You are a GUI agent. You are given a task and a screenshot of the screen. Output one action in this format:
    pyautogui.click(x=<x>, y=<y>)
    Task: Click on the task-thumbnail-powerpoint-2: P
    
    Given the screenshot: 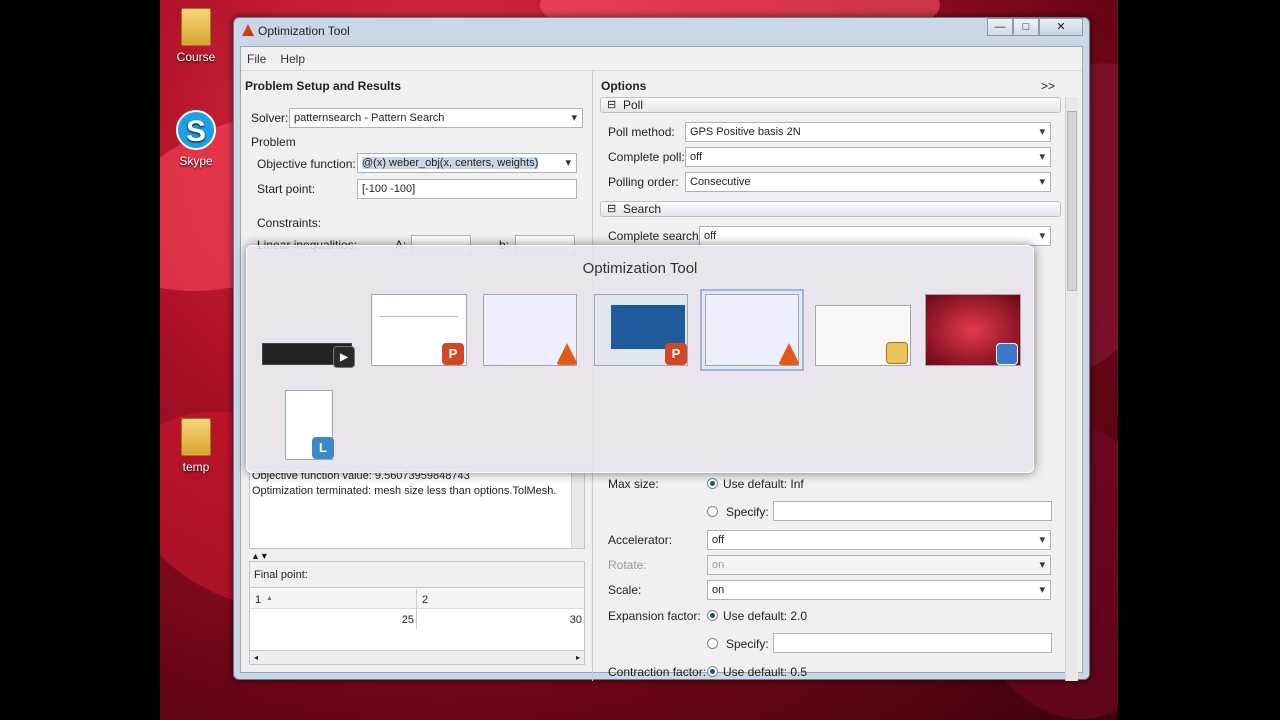 What is the action you would take?
    pyautogui.click(x=641, y=330)
    